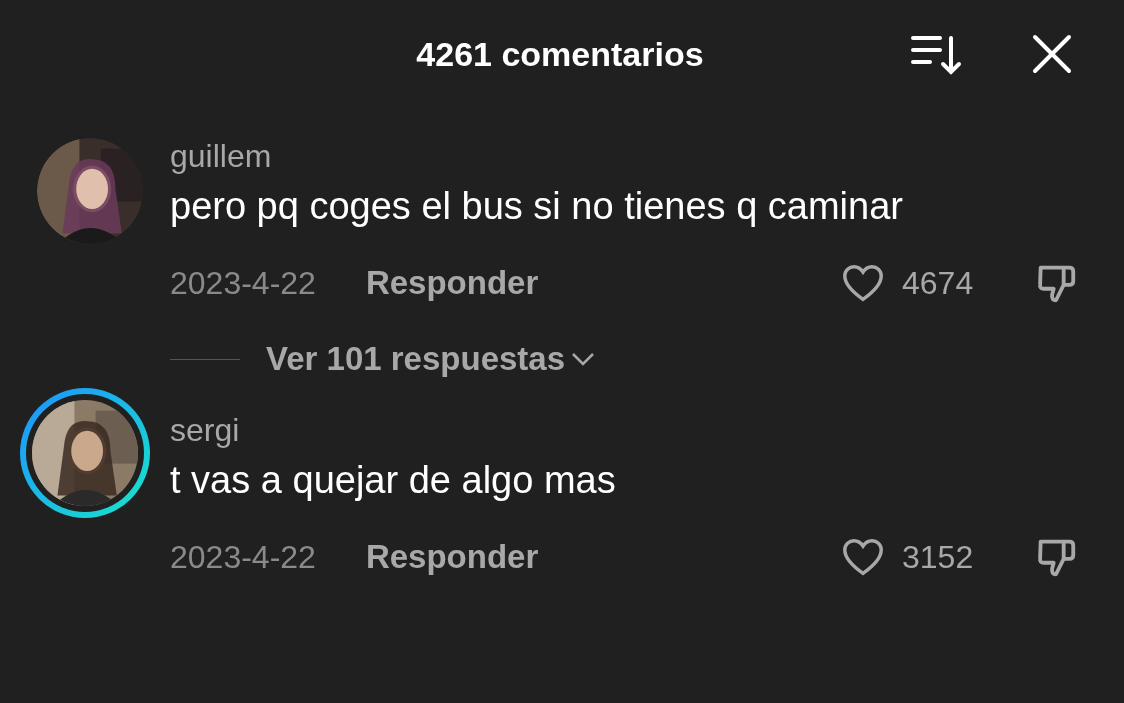  Describe the element at coordinates (560, 54) in the screenshot. I see `comments-count-title: 4261 comentarios` at that location.